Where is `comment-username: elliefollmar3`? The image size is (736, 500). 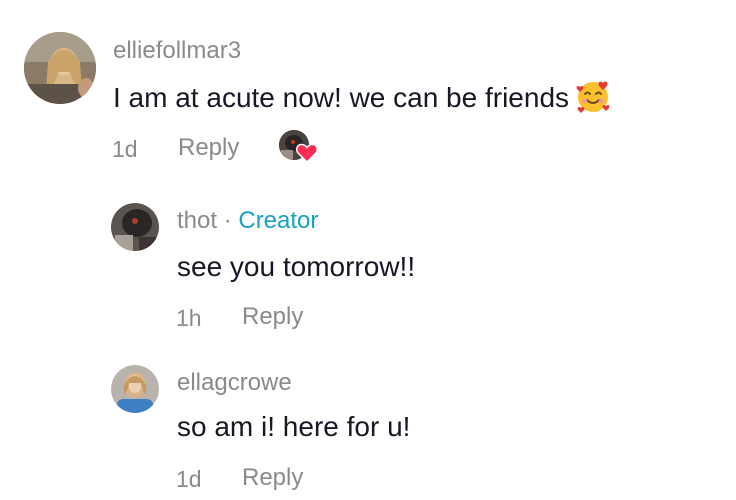
comment-username: elliefollmar3 is located at coordinates (177, 51).